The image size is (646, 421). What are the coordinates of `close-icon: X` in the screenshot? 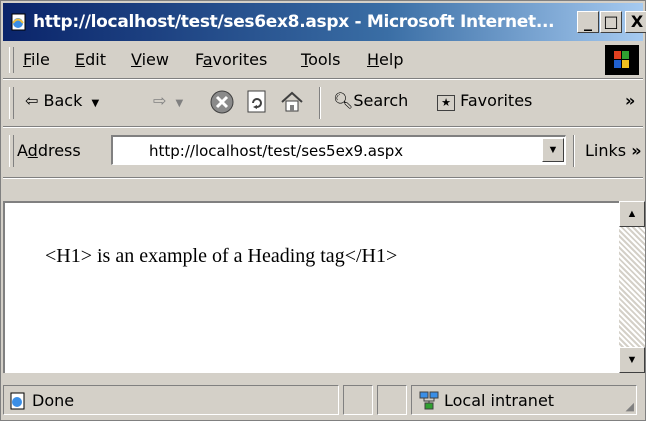 It's located at (637, 21).